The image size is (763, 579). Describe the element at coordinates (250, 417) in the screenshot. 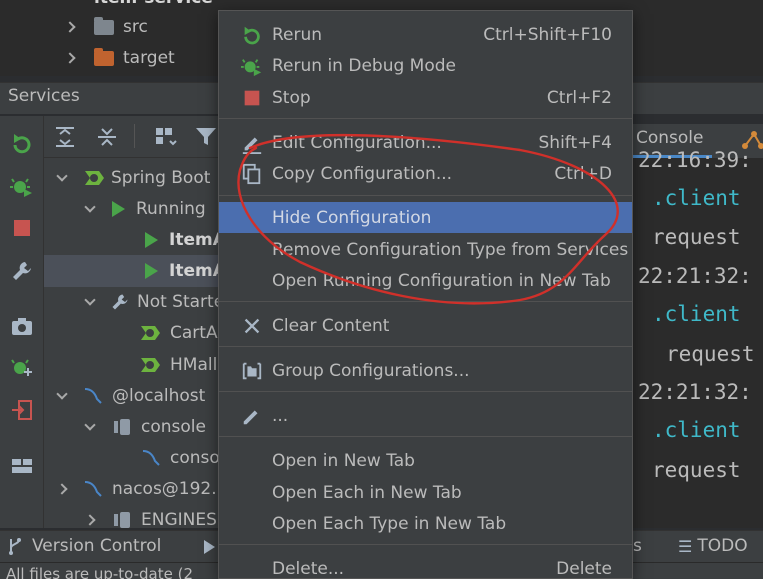

I see `pencil-icon` at that location.